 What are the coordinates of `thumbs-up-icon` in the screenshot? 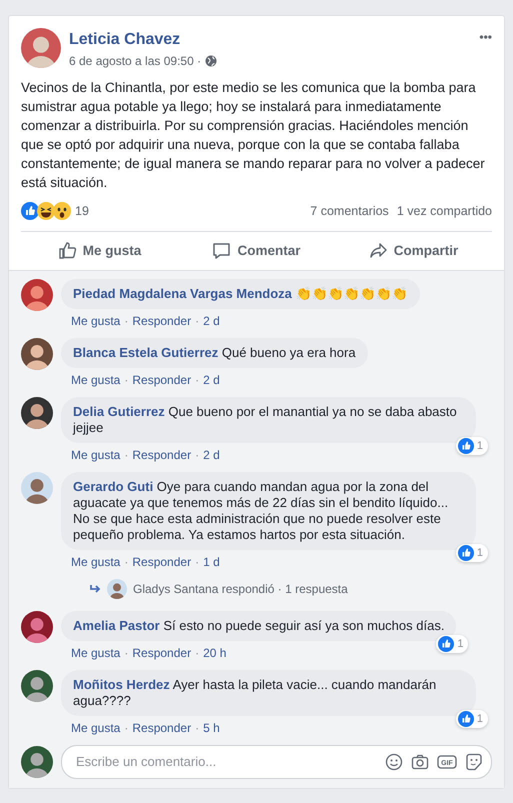 It's located at (67, 250).